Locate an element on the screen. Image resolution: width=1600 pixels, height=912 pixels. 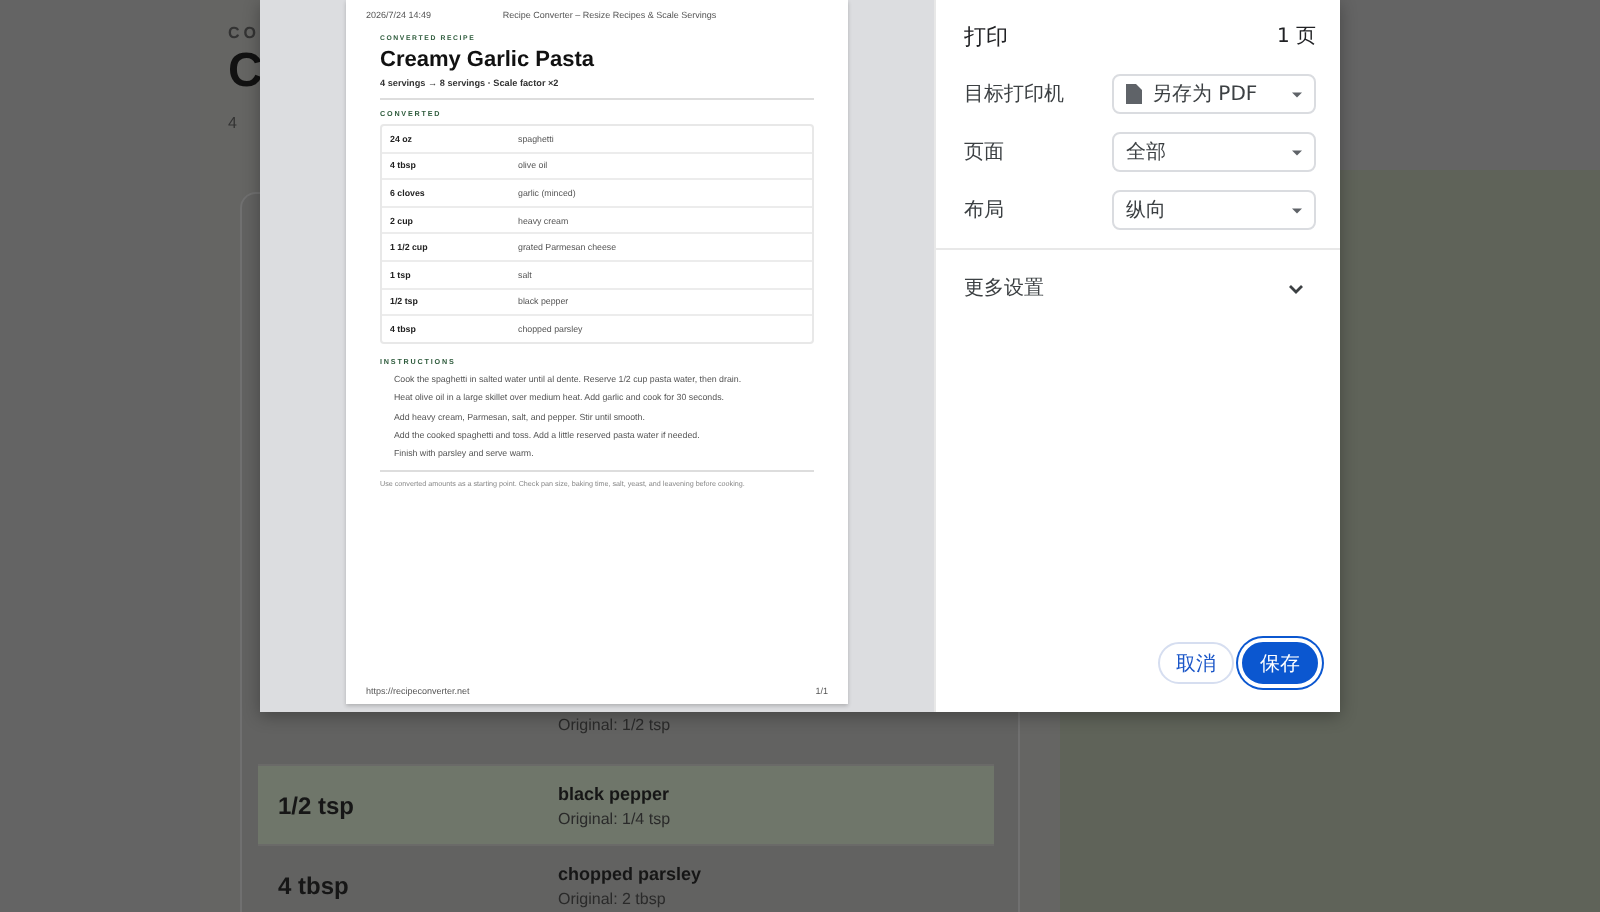
dropdown: 纵向 is located at coordinates (1214, 210).